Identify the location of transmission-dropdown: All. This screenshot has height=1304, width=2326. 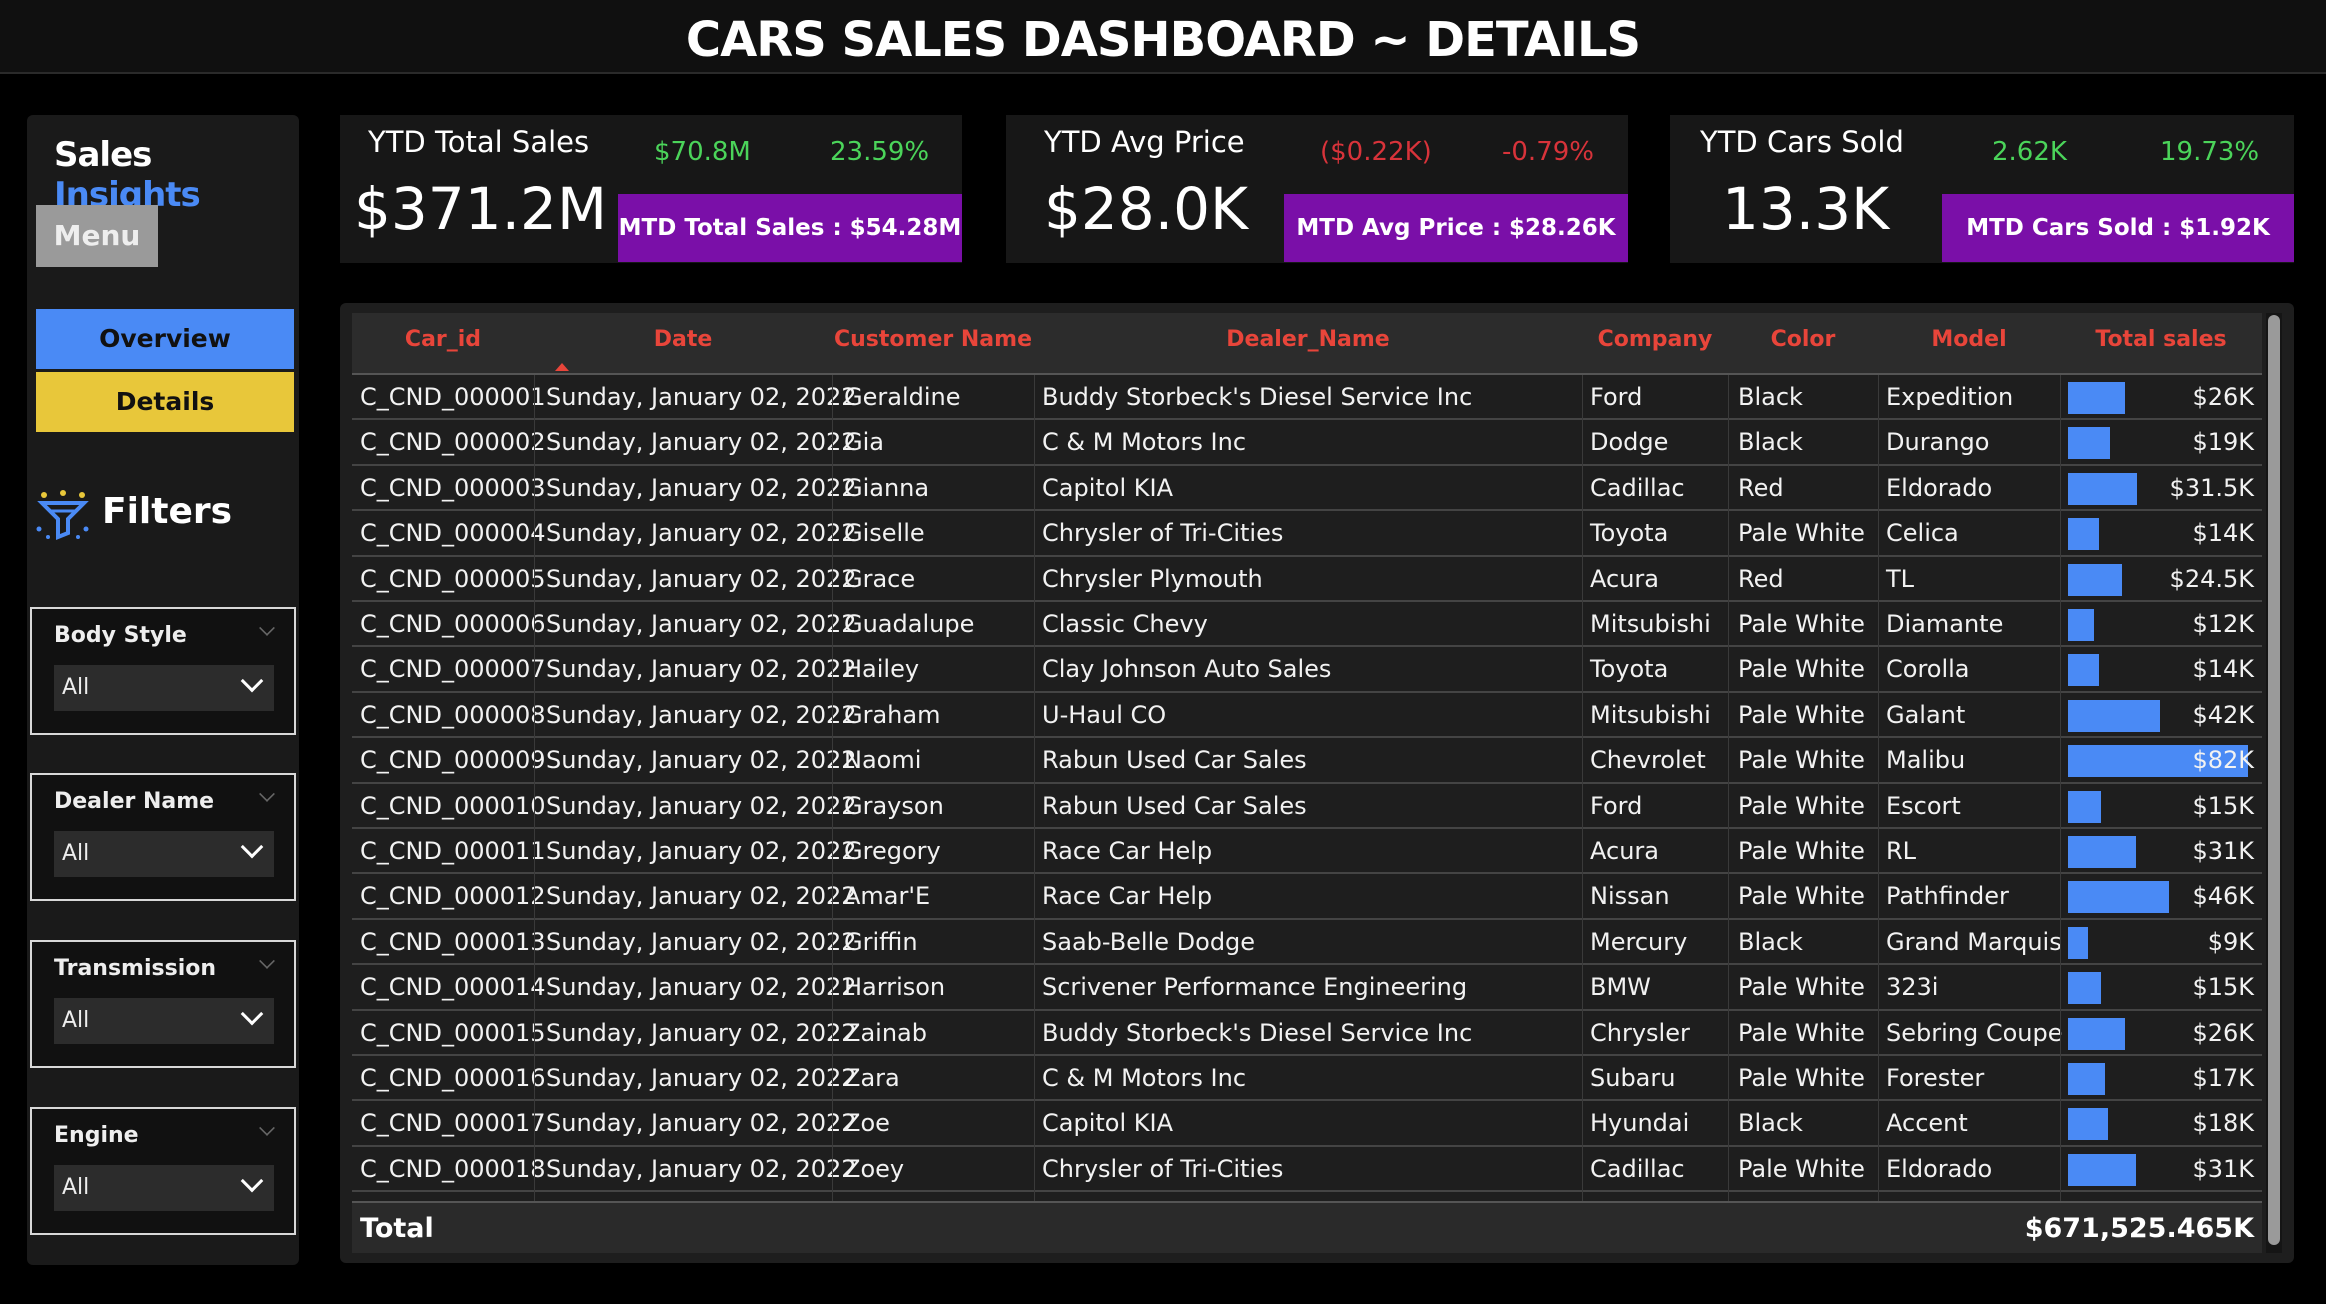
(164, 1021).